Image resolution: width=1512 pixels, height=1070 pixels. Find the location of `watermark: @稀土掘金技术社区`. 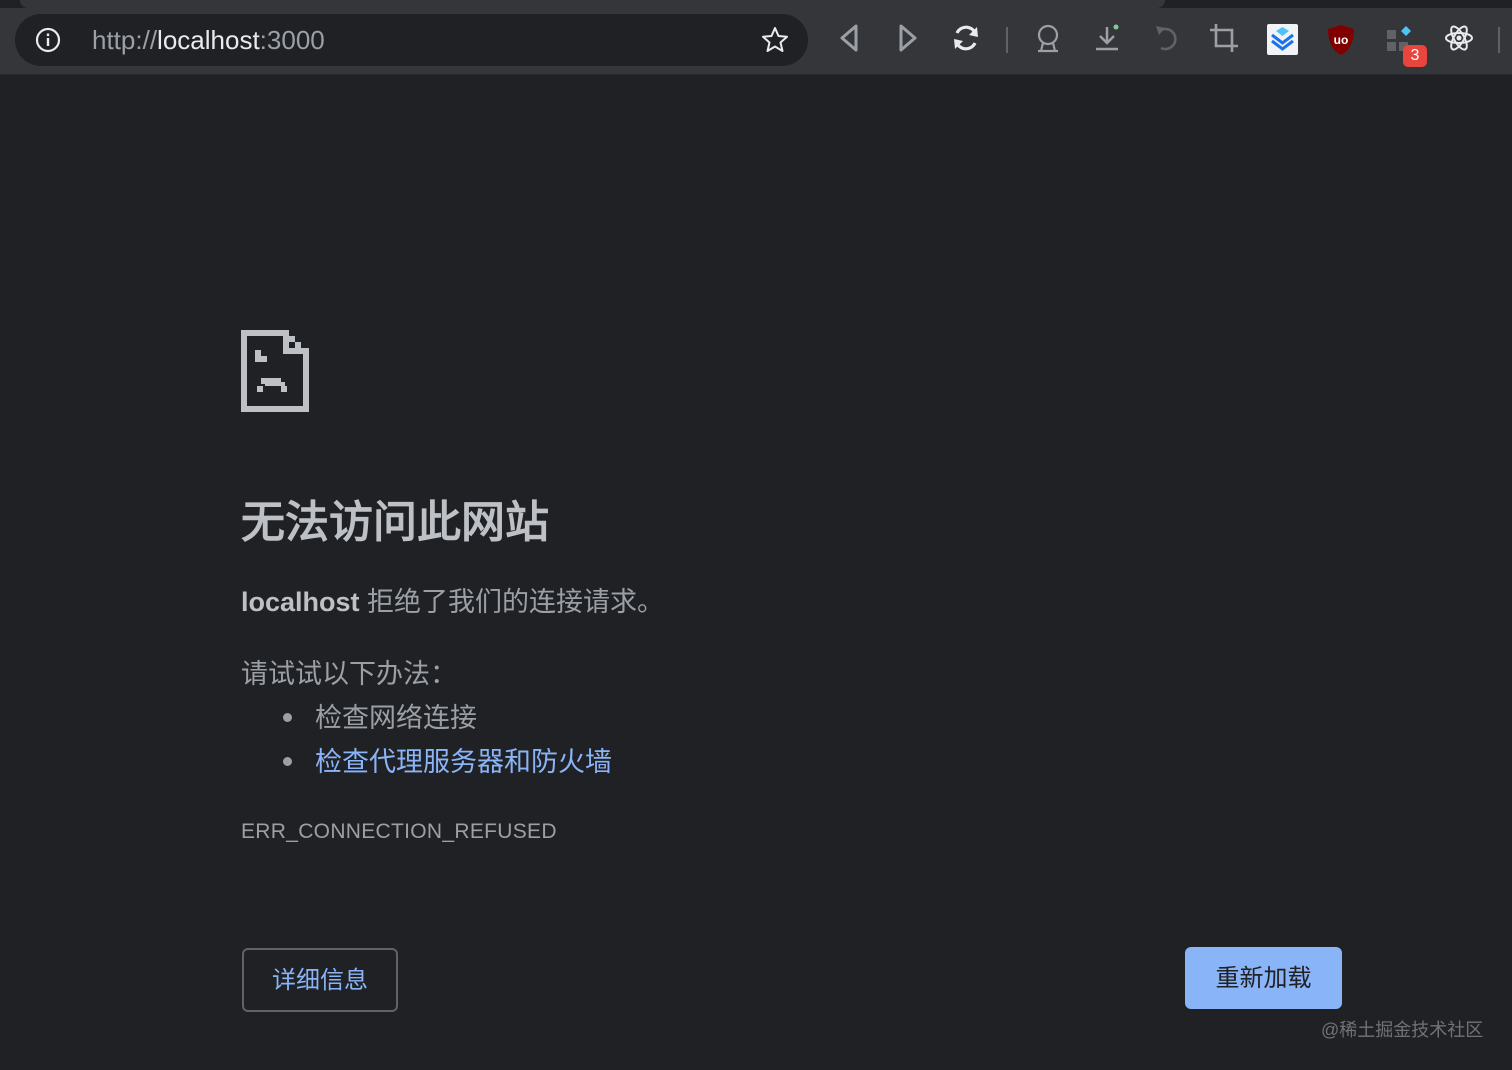

watermark: @稀土掘金技术社区 is located at coordinates (1402, 1030).